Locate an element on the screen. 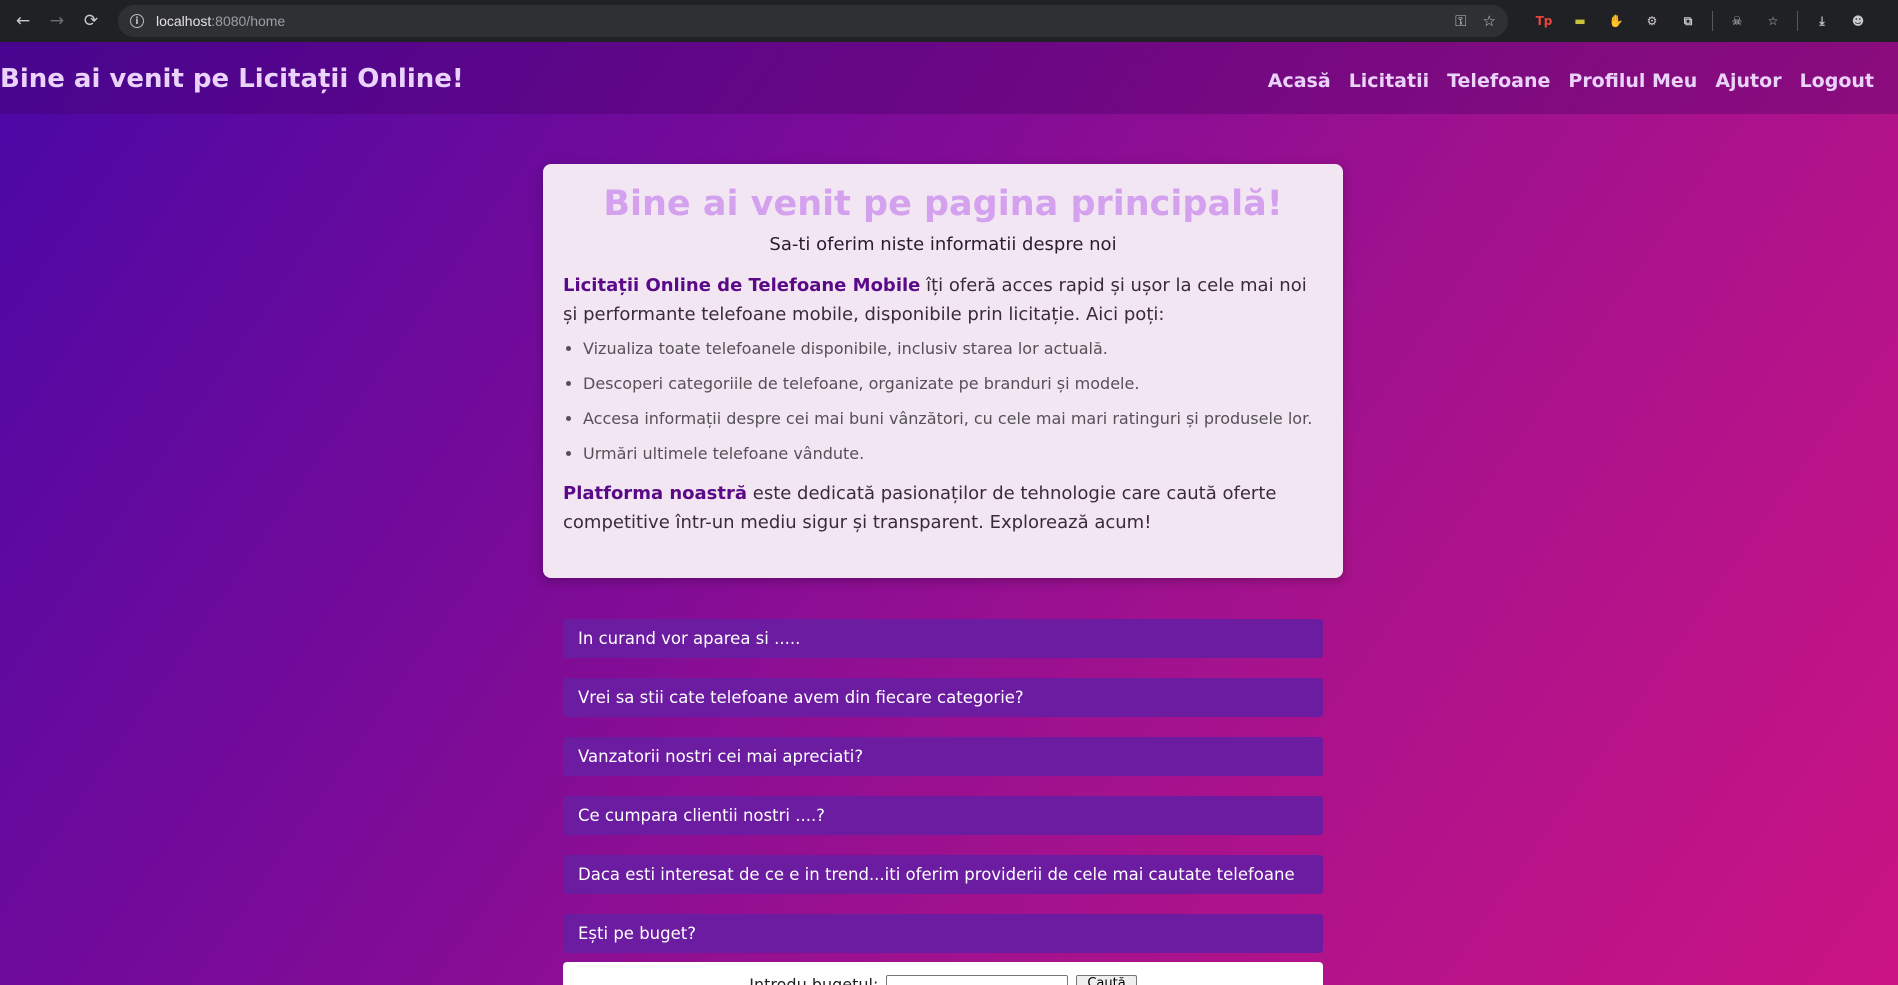  nav-acasa: Acasă is located at coordinates (1299, 81).